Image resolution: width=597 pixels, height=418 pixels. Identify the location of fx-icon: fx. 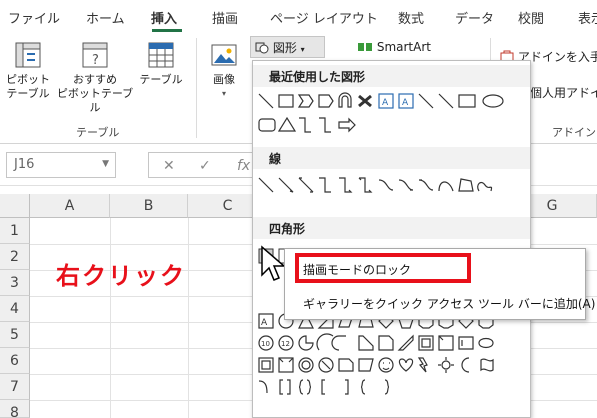
(243, 166).